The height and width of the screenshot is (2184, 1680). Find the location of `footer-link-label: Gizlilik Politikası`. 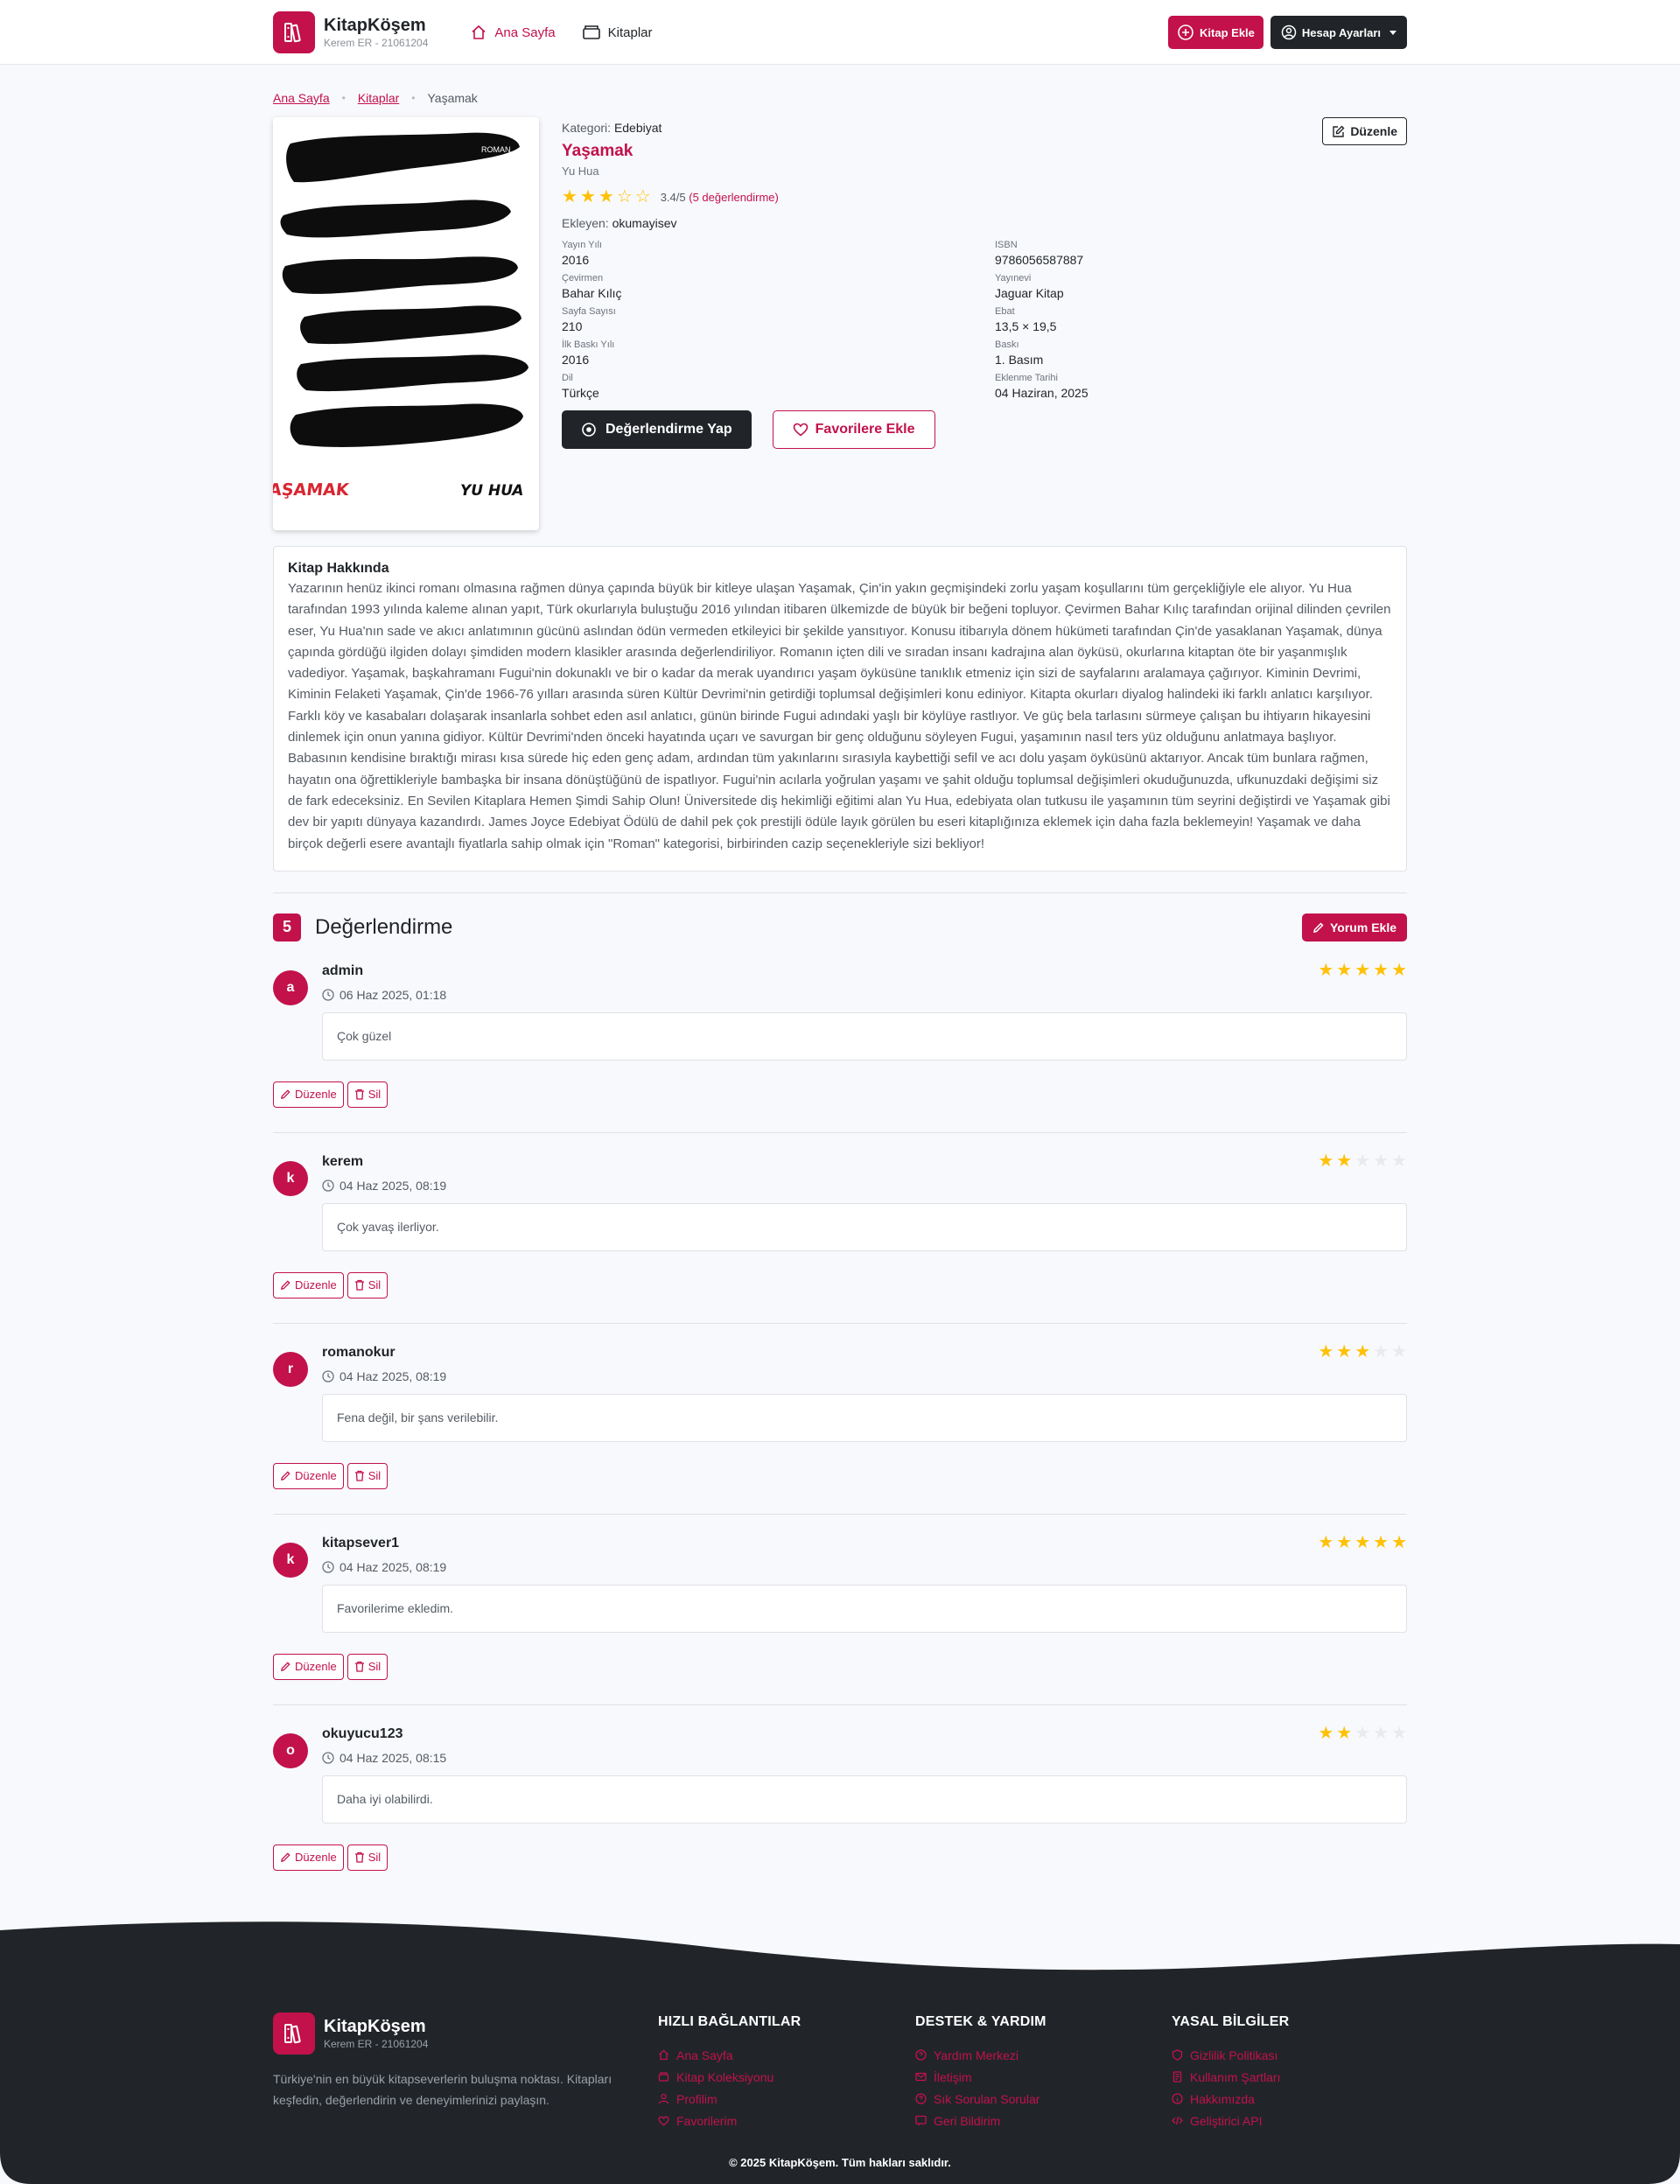

footer-link-label: Gizlilik Politikası is located at coordinates (1234, 2055).